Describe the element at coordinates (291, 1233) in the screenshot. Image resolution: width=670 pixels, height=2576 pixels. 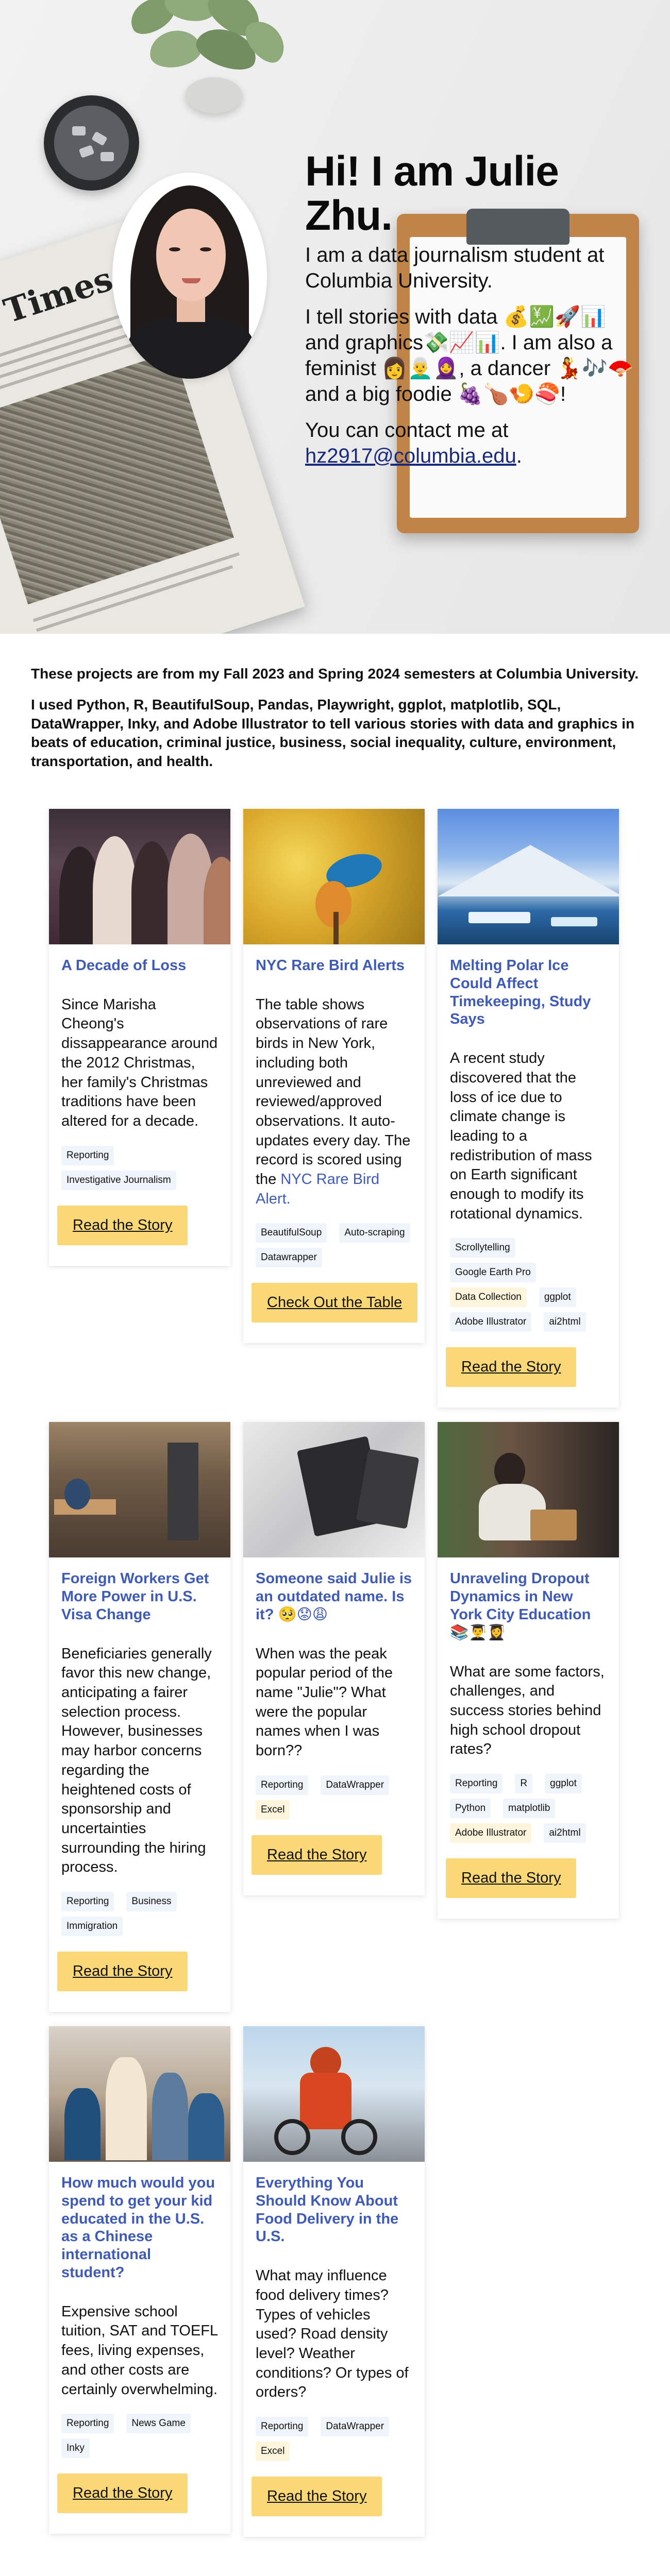
I see `tag: BeautifulSoup` at that location.